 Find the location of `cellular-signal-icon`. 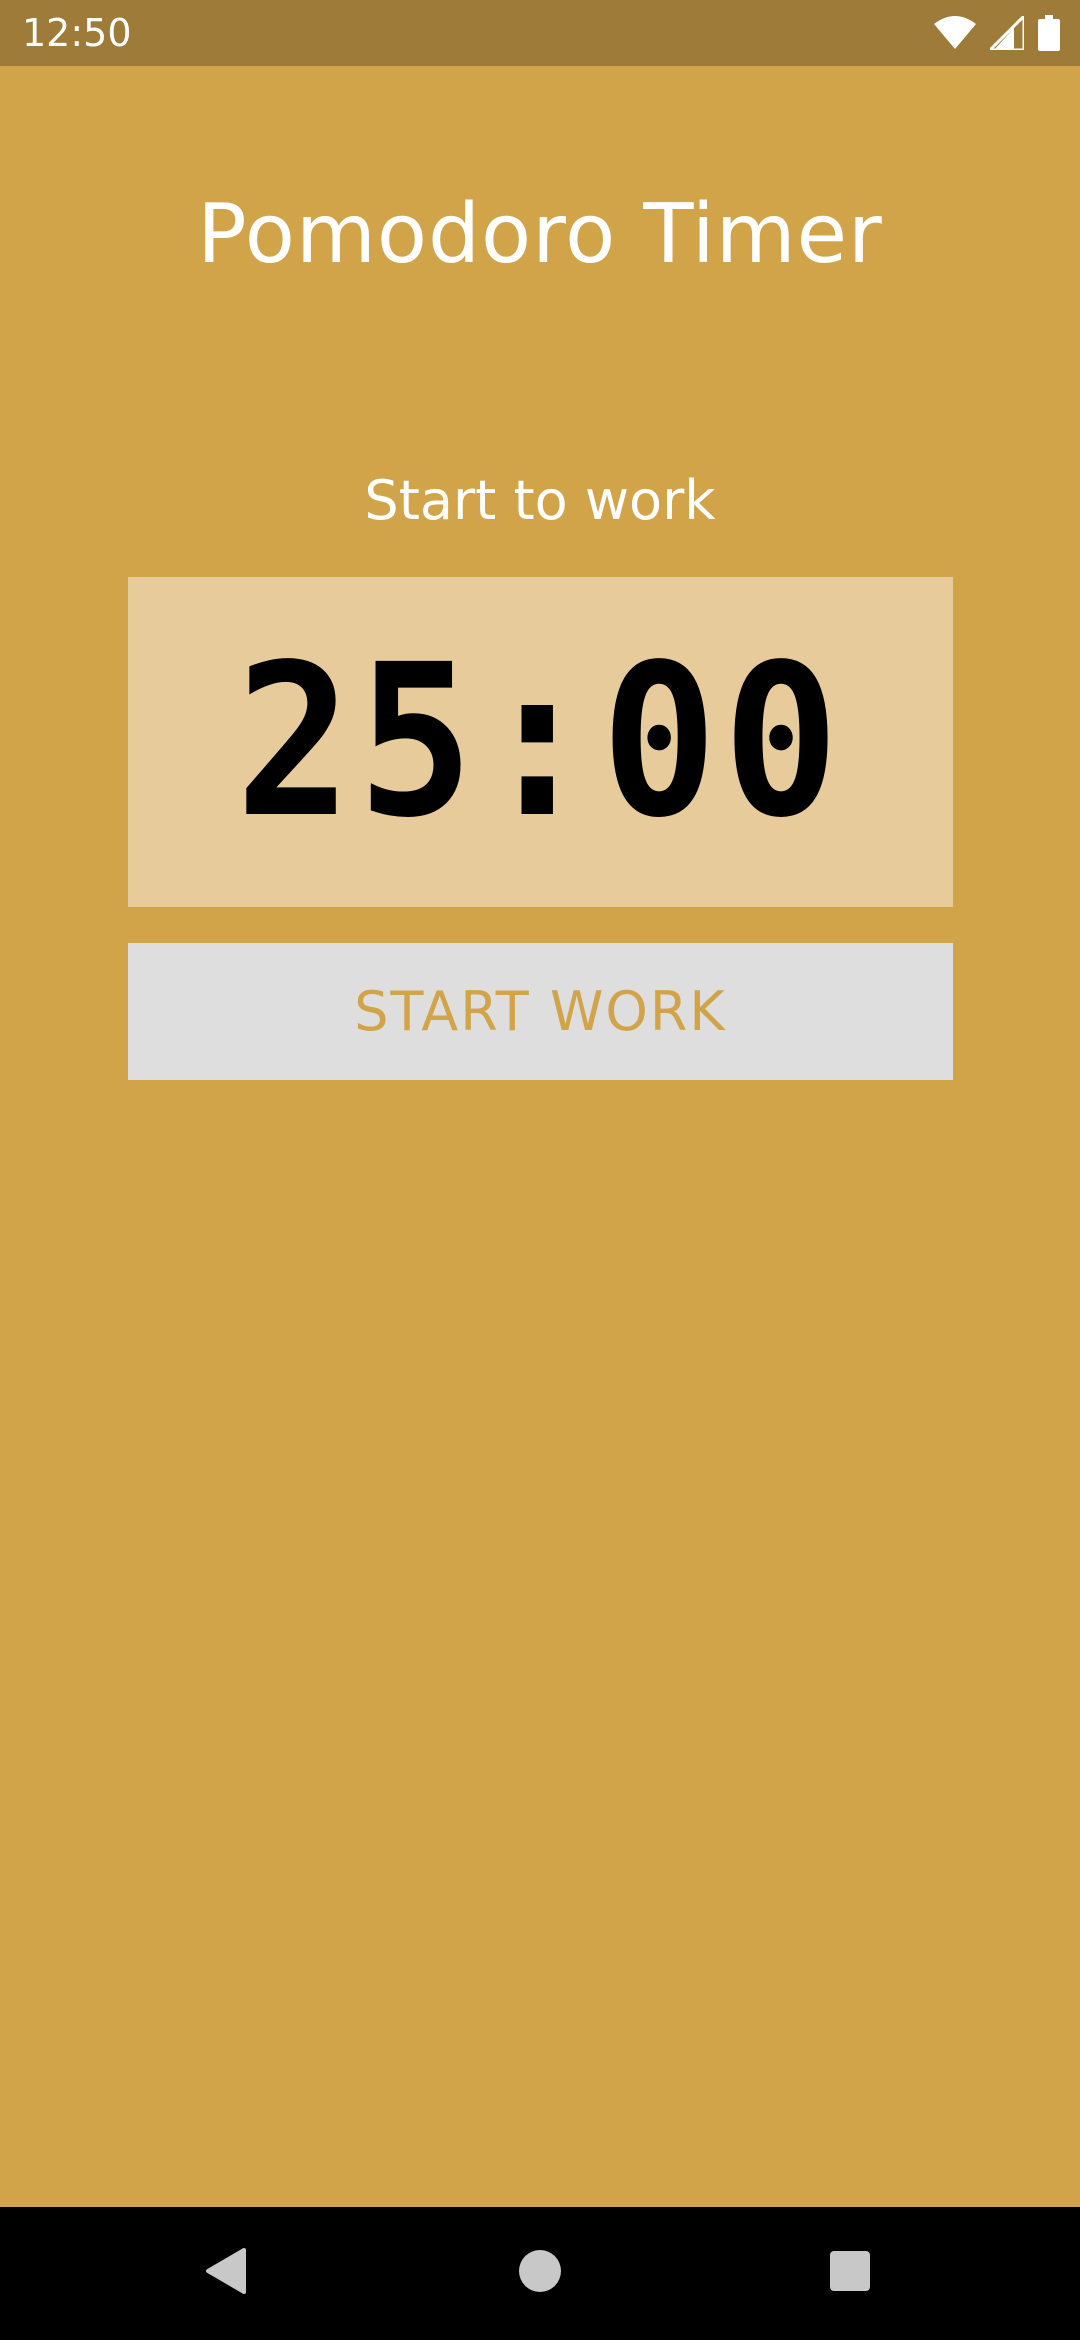

cellular-signal-icon is located at coordinates (1007, 33).